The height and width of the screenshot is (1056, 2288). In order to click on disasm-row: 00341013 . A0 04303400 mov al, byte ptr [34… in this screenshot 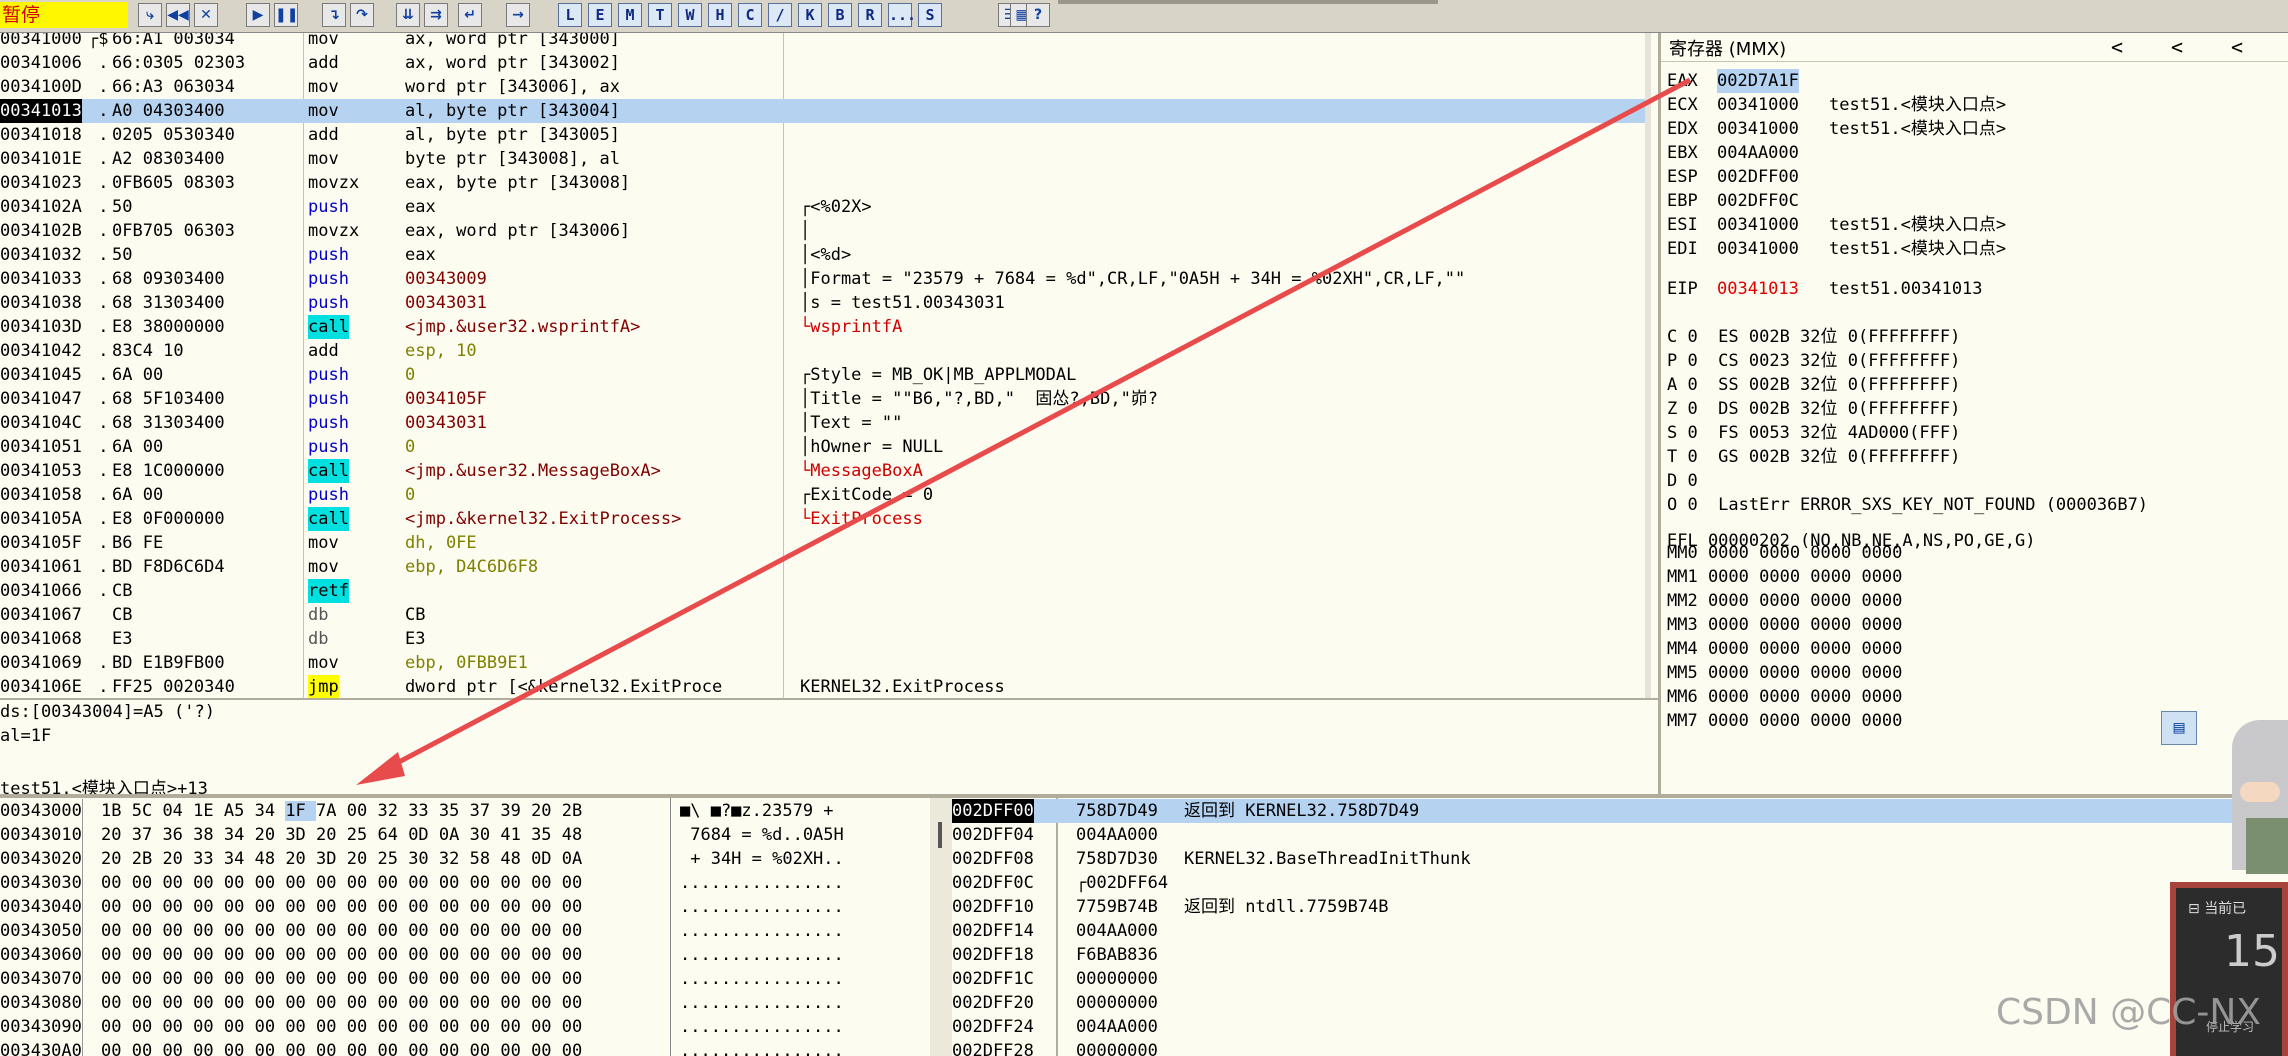, I will do `click(822, 111)`.